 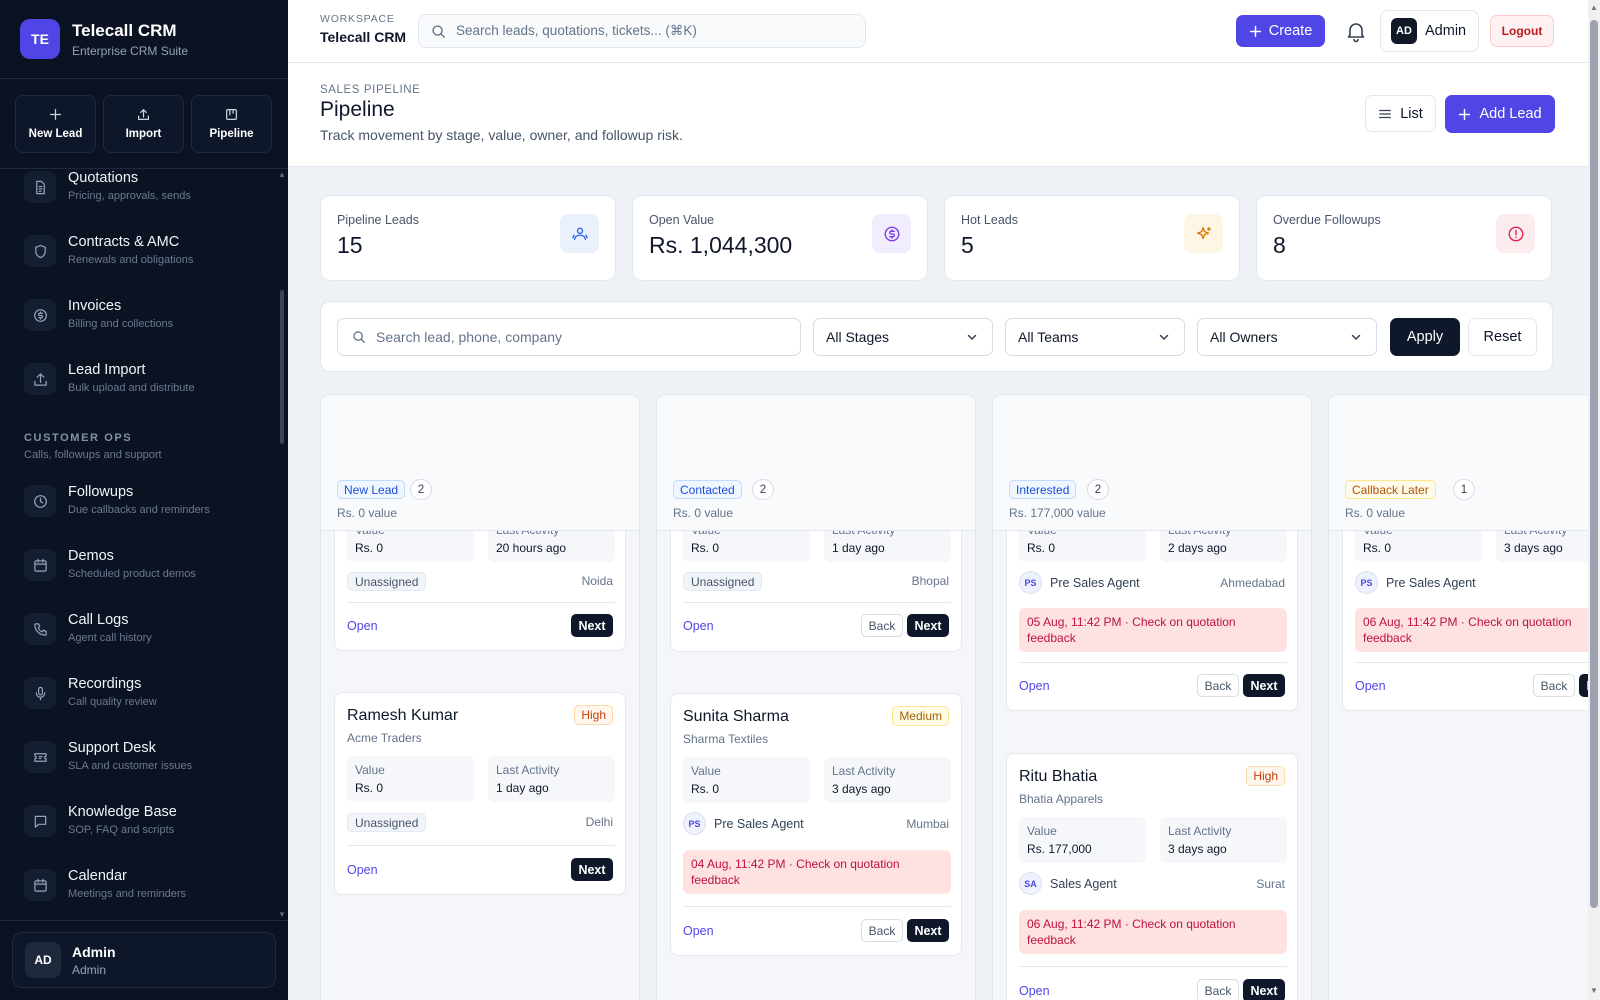 I want to click on stage-column-header: Contacted 2 Rs. 0 value, so click(x=816, y=463).